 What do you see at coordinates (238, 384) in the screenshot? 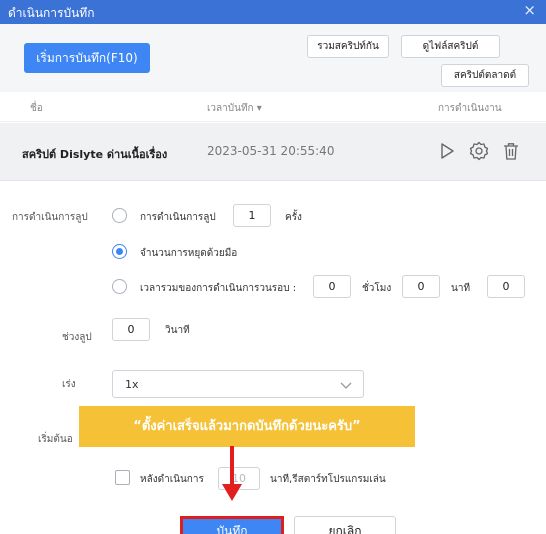
I see `speed-select: 1x` at bounding box center [238, 384].